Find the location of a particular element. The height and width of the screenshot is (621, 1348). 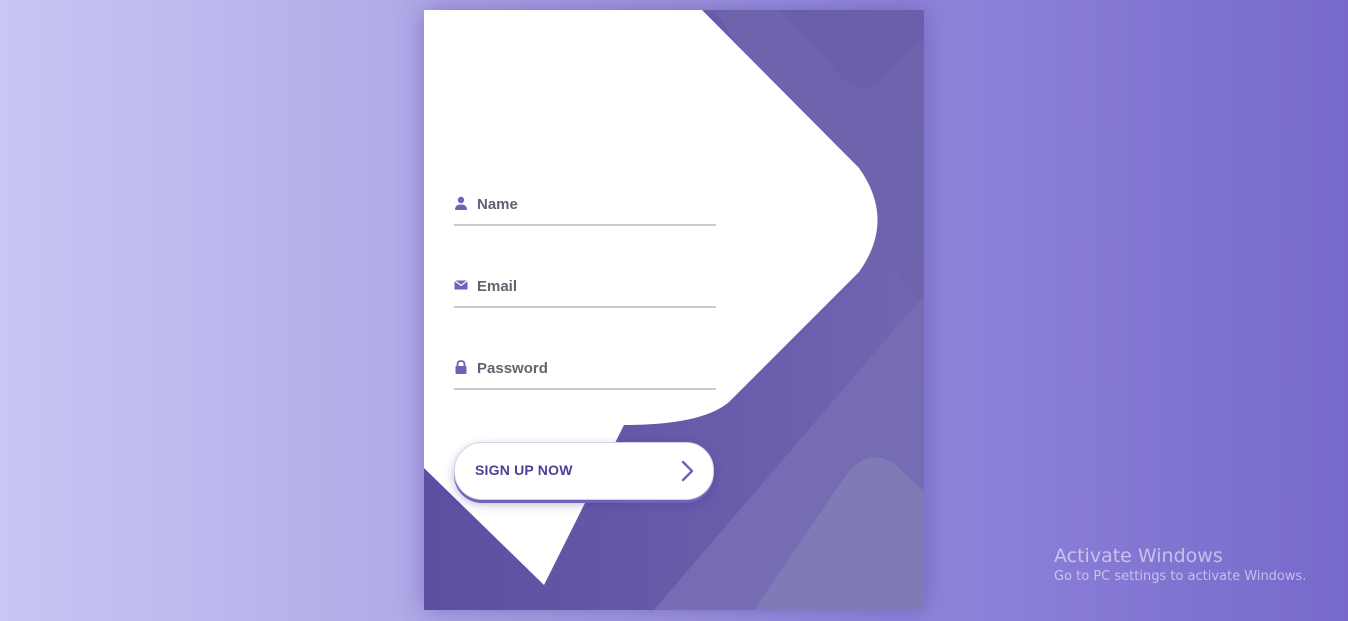

password-field is located at coordinates (585, 372).